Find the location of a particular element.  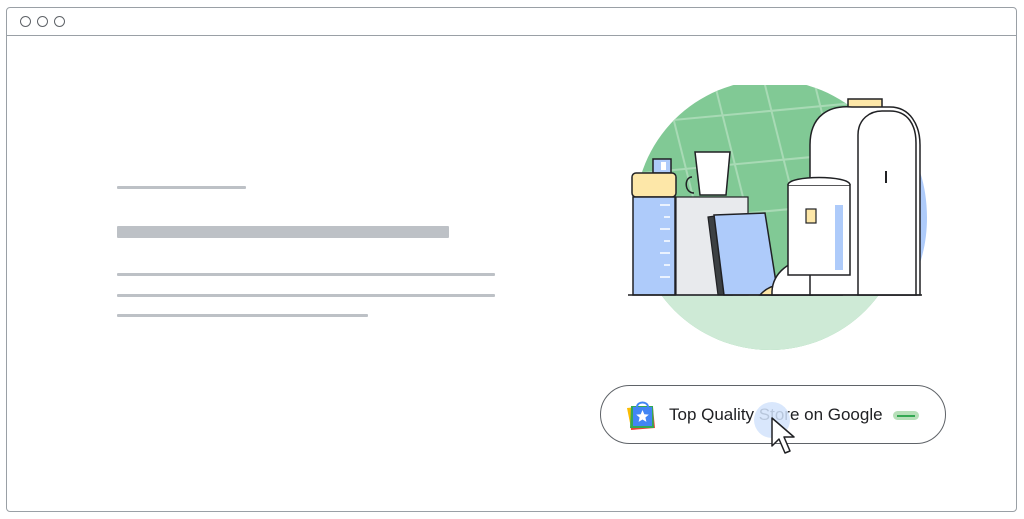

travel-gear-illustration is located at coordinates (777, 217).